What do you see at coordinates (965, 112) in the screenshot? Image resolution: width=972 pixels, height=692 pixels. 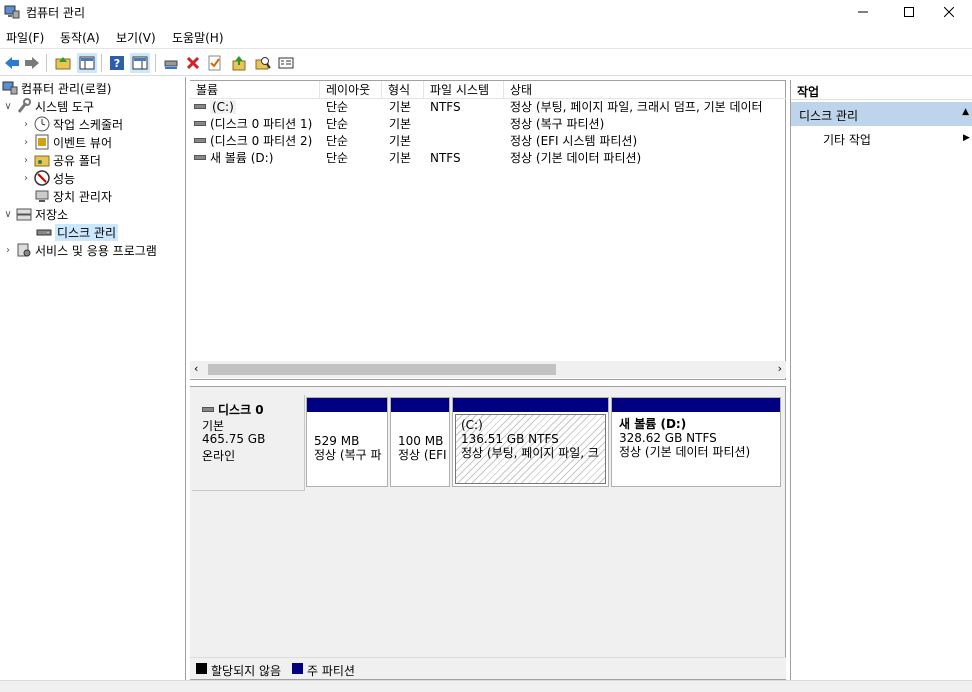 I see `collapse-up-icon: ▲` at bounding box center [965, 112].